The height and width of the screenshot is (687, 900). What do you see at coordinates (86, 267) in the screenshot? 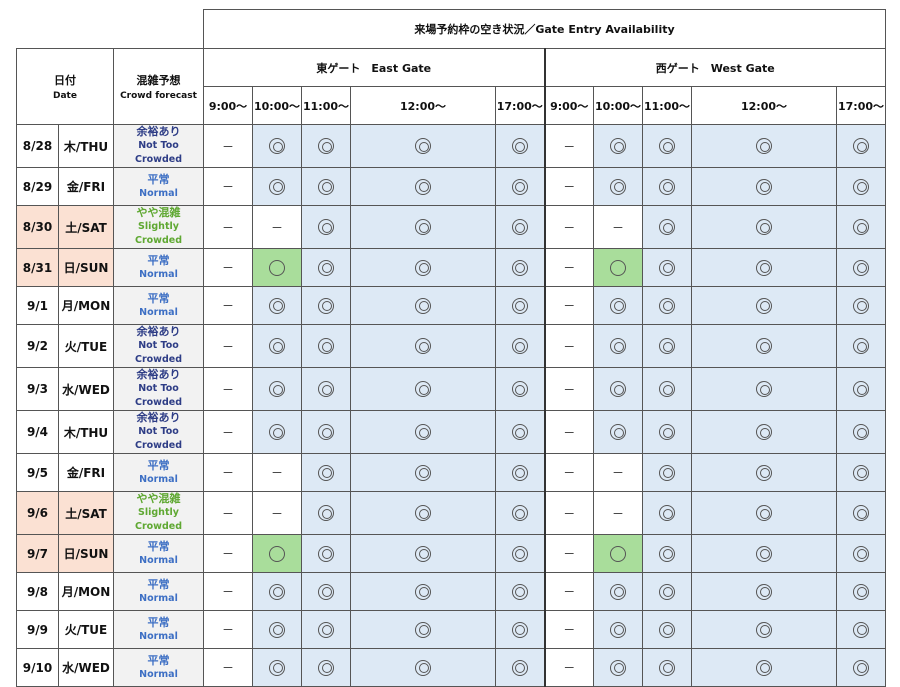
I see `weekday-cell: 日/SUN` at bounding box center [86, 267].